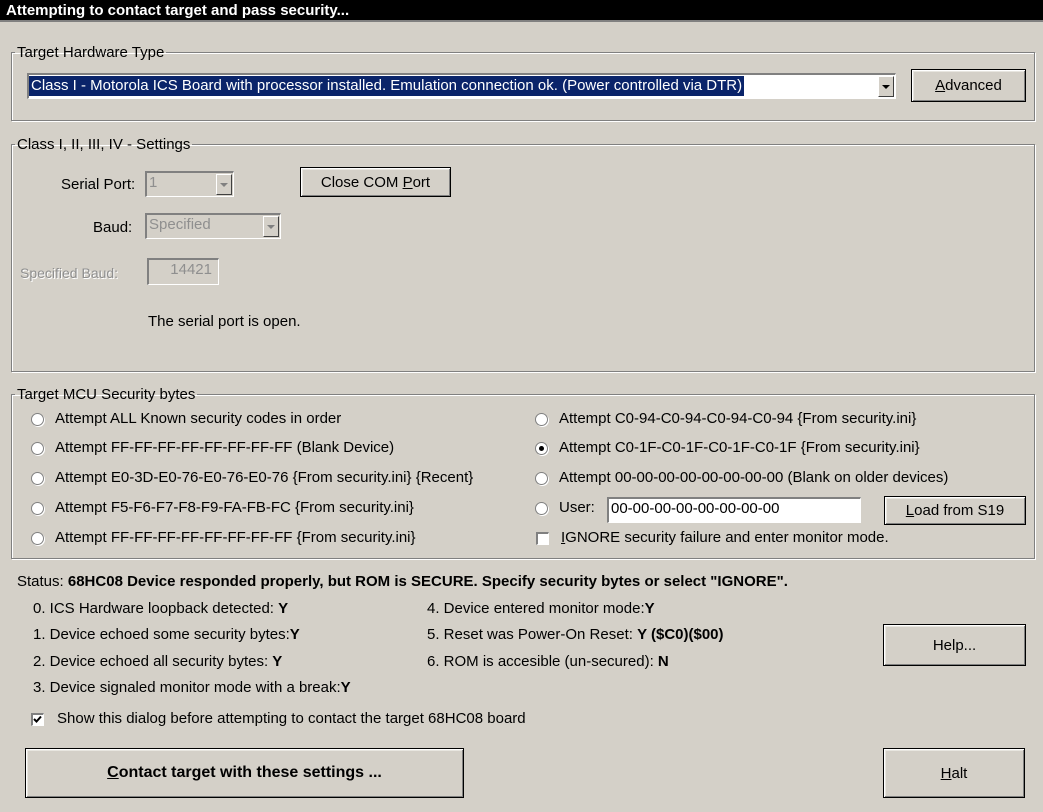  I want to click on radio-dot, so click(541, 448).